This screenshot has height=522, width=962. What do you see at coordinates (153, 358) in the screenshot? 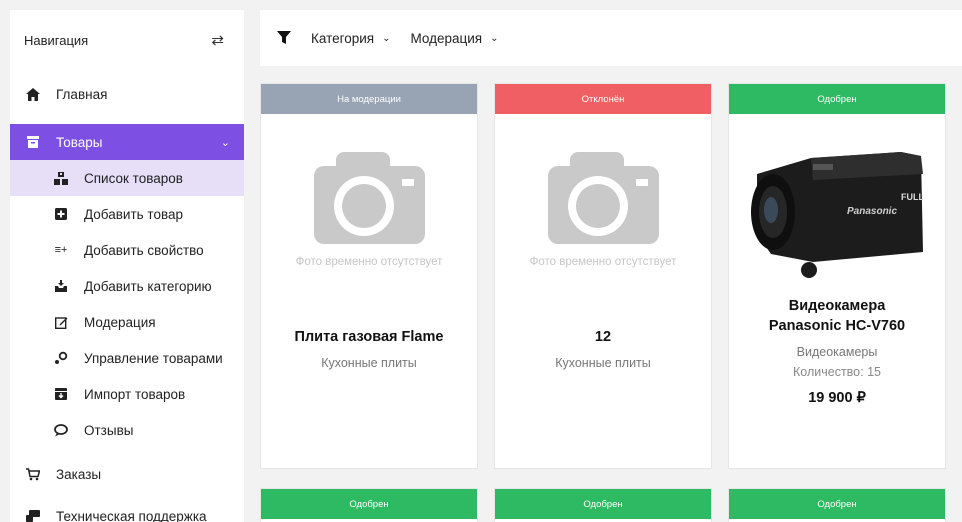
I see `sidebar-subitem-label: Управление товарами` at bounding box center [153, 358].